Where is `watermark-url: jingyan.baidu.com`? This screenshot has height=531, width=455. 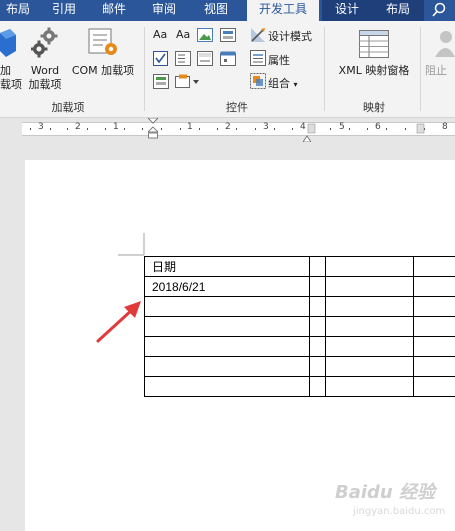
watermark-url: jingyan.baidu.com is located at coordinates (399, 511).